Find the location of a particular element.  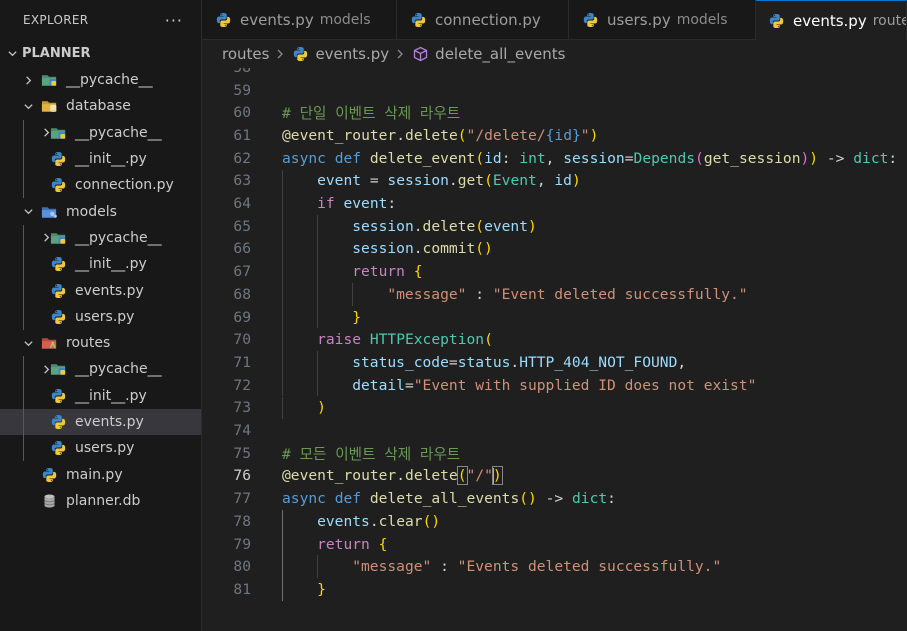

breadcrumb-symbol: delete_all_events is located at coordinates (488, 54).